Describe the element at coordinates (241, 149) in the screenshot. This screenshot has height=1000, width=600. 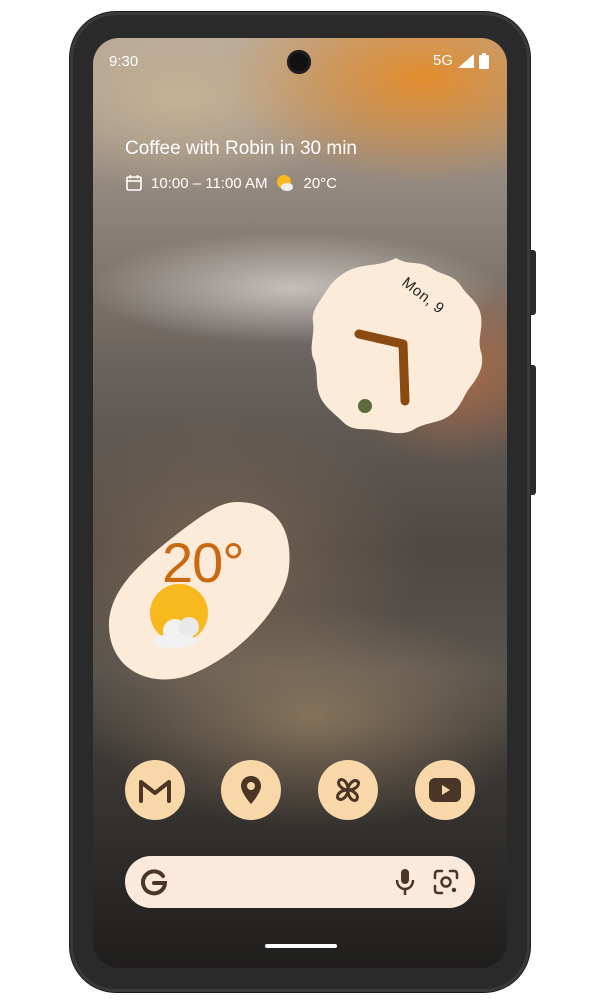
I see `glance-event-title: Coffee with Robin in 30 min` at that location.